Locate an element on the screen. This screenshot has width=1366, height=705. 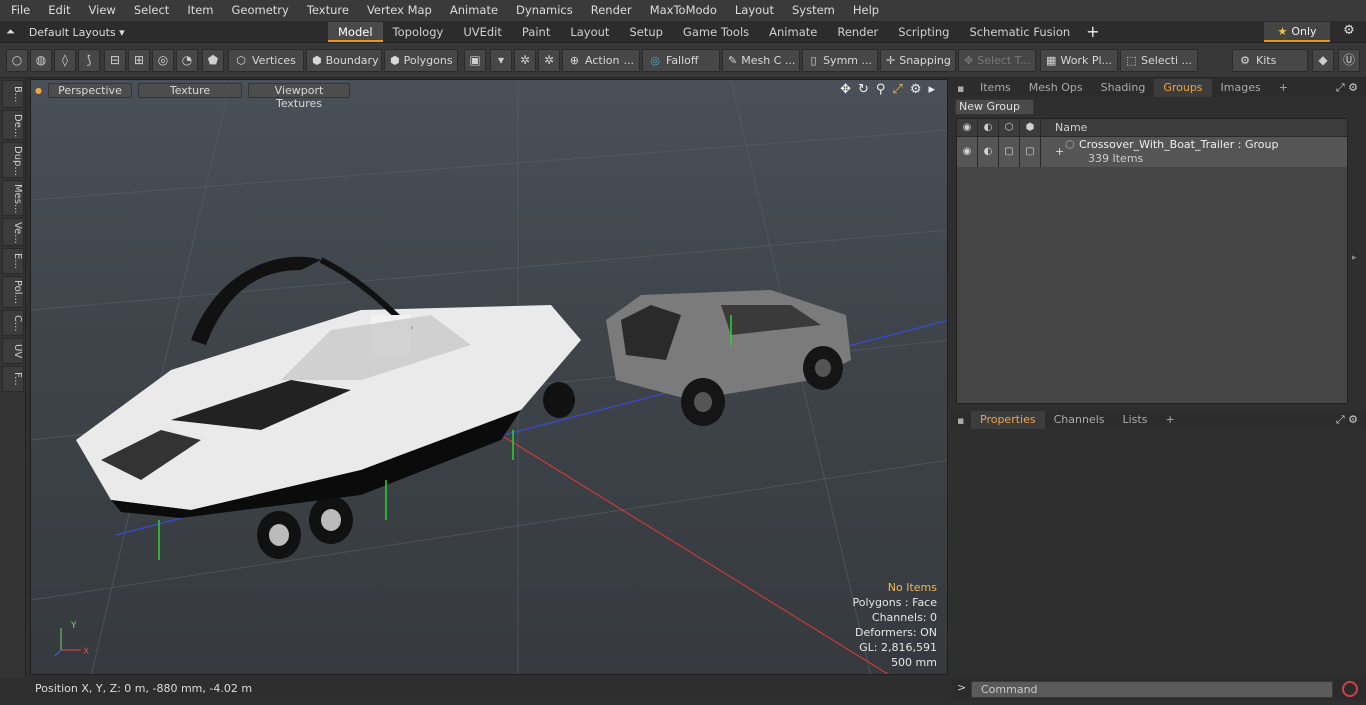
tab-uvedit: UVEdit is located at coordinates (482, 32).